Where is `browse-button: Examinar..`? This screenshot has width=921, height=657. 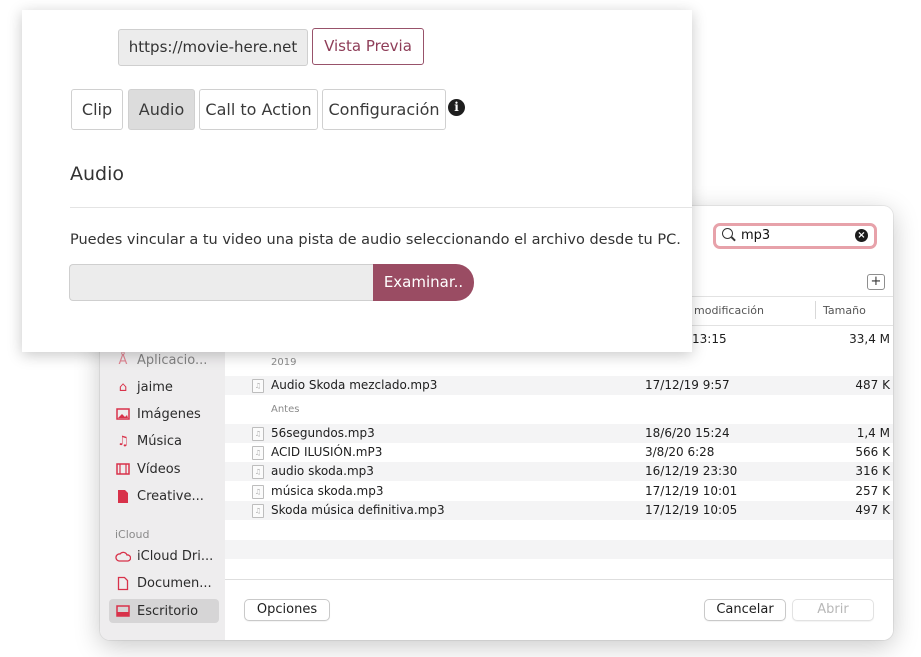 browse-button: Examinar.. is located at coordinates (423, 282).